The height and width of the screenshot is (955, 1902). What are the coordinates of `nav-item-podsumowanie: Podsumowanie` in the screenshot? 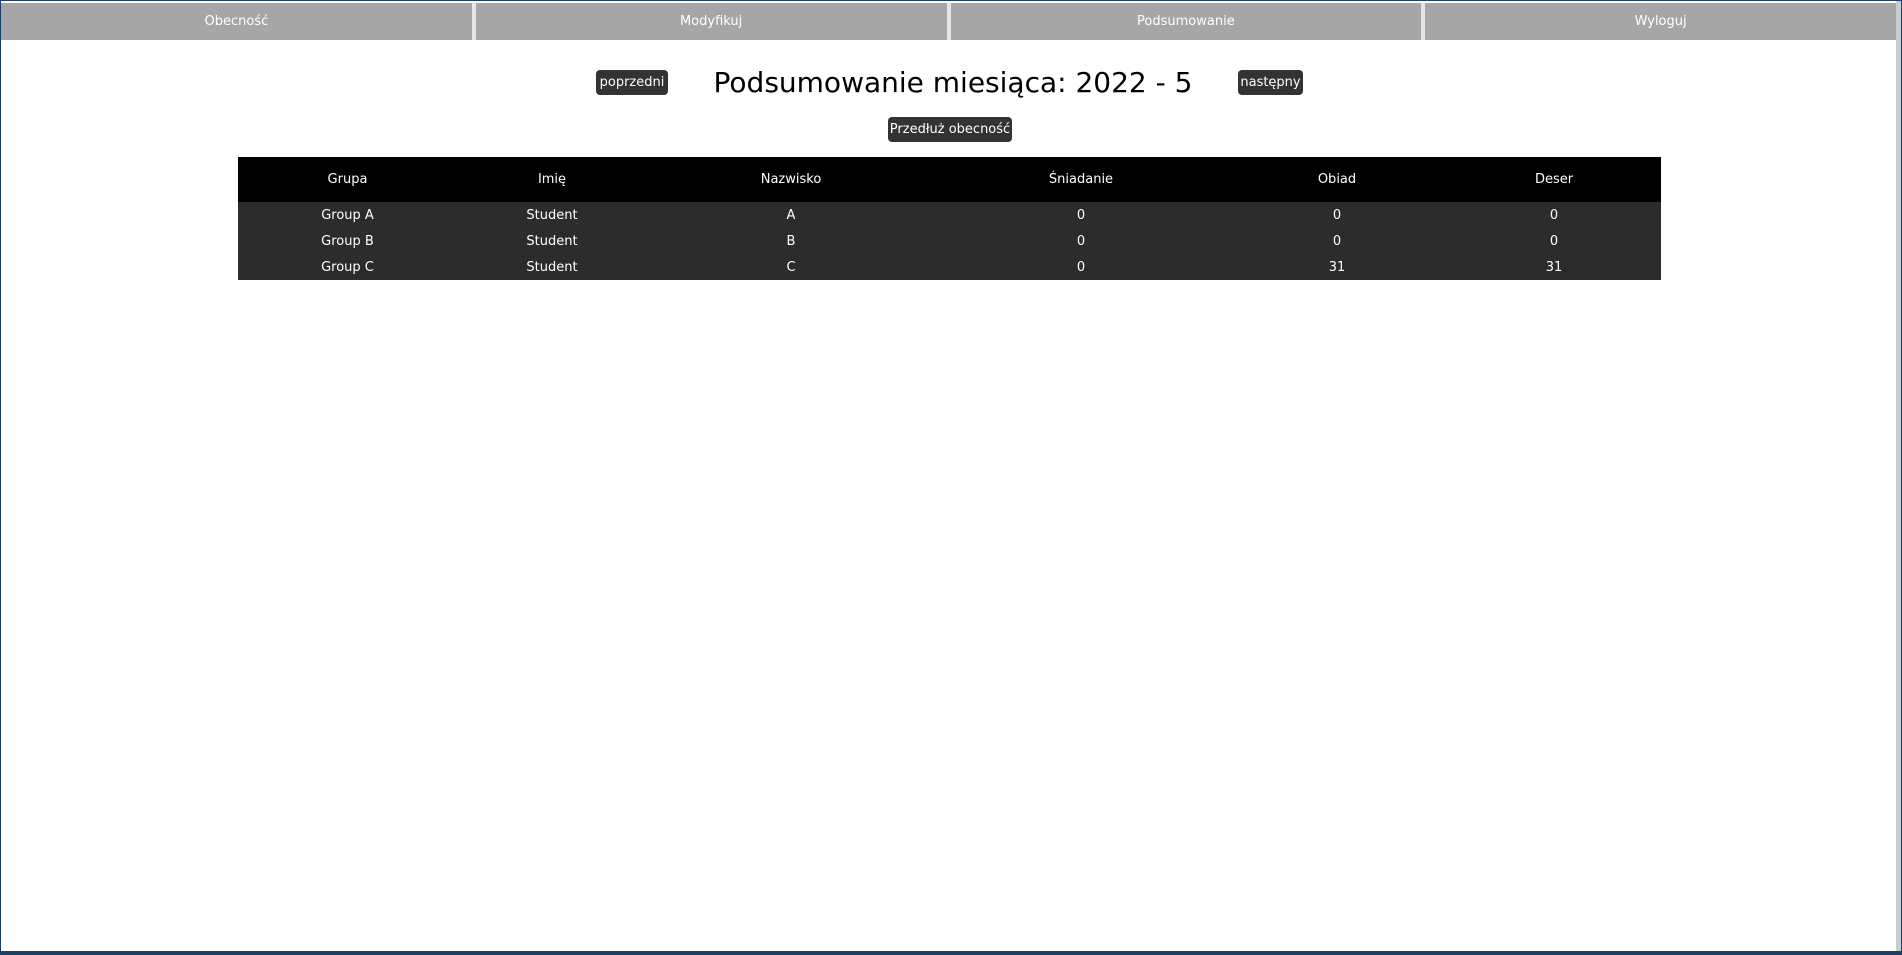 It's located at (1186, 21).